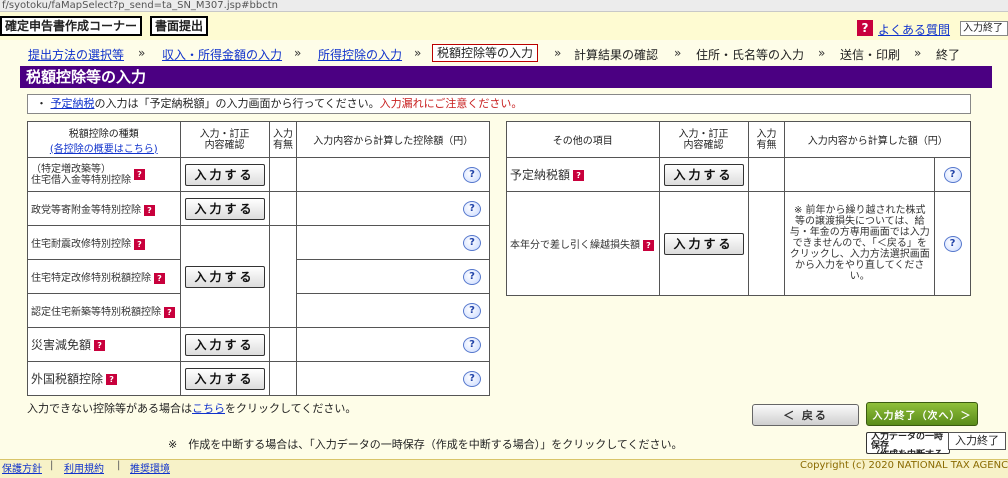 This screenshot has height=478, width=1008. I want to click on row-label: 予定納税額?, so click(583, 174).